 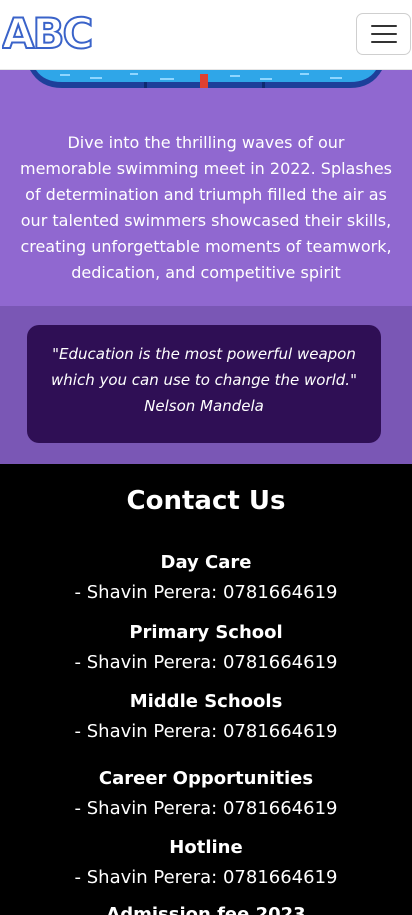 I want to click on contact-value-hotline: - Shavin Perera: 0781664619, so click(x=206, y=877).